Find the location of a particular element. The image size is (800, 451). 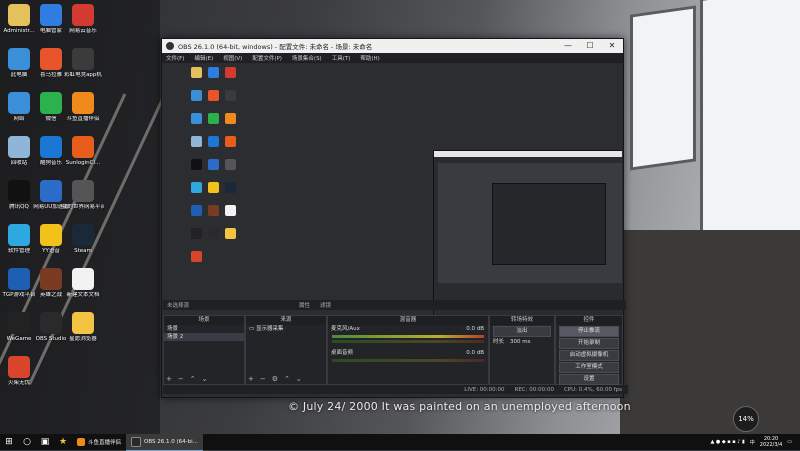

search-icon: ○ is located at coordinates (27, 442).